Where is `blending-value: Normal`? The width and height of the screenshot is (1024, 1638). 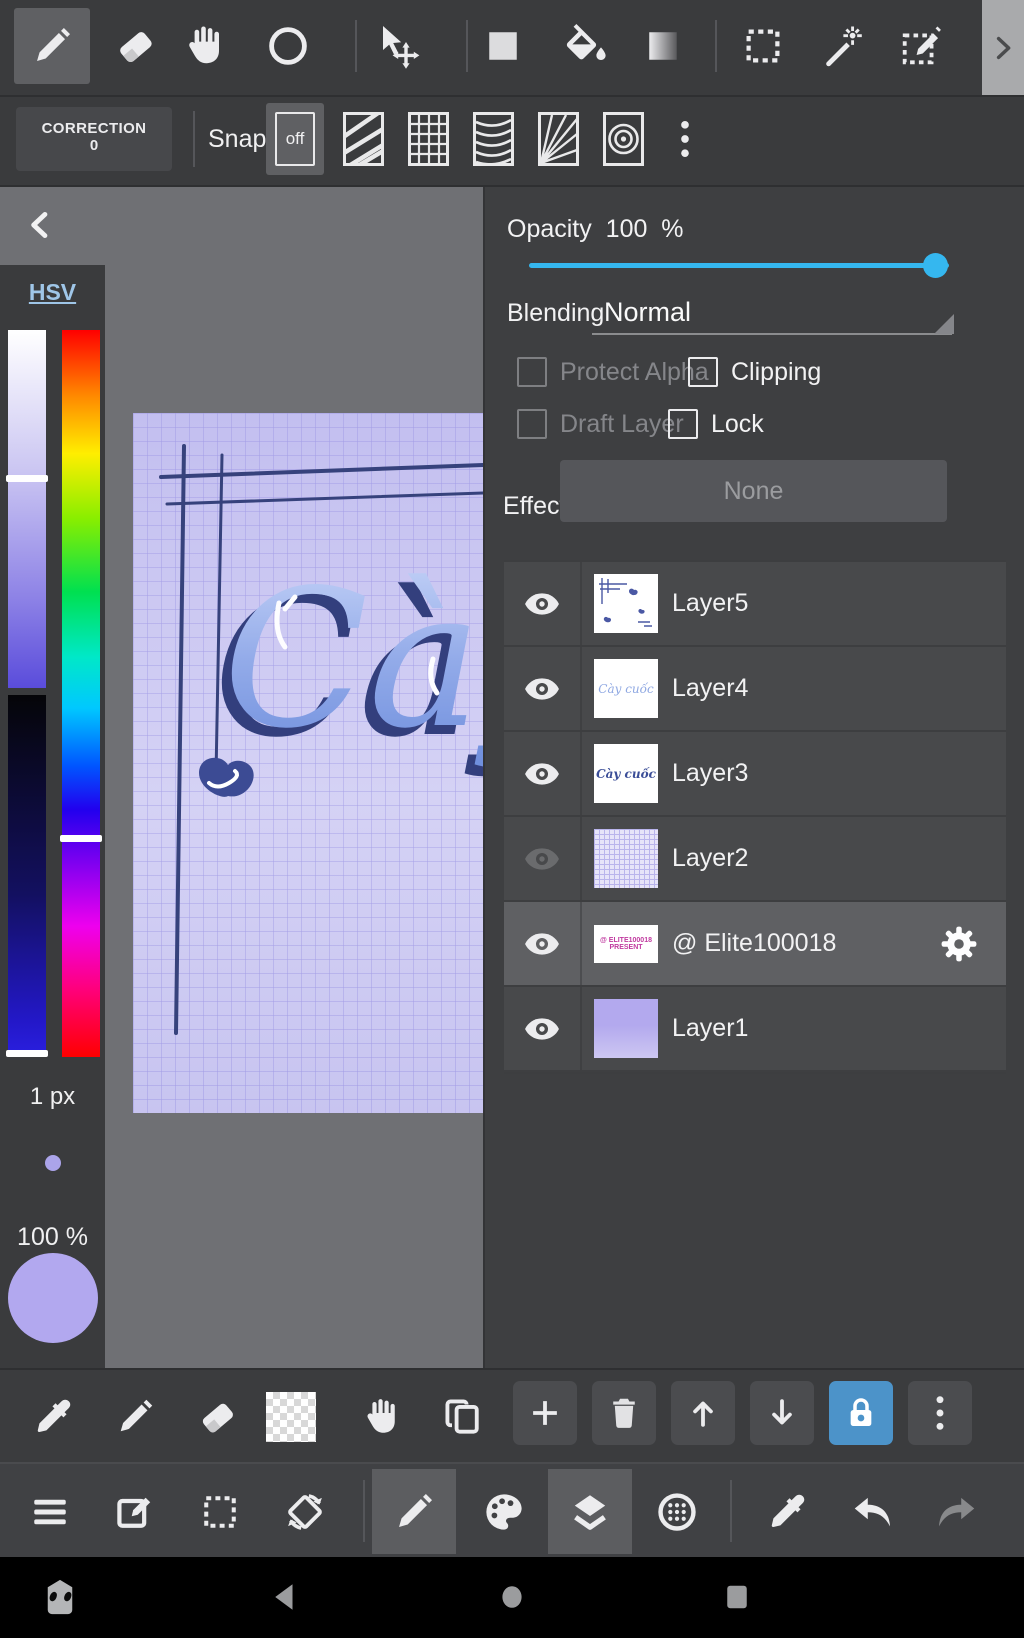 blending-value: Normal is located at coordinates (647, 312).